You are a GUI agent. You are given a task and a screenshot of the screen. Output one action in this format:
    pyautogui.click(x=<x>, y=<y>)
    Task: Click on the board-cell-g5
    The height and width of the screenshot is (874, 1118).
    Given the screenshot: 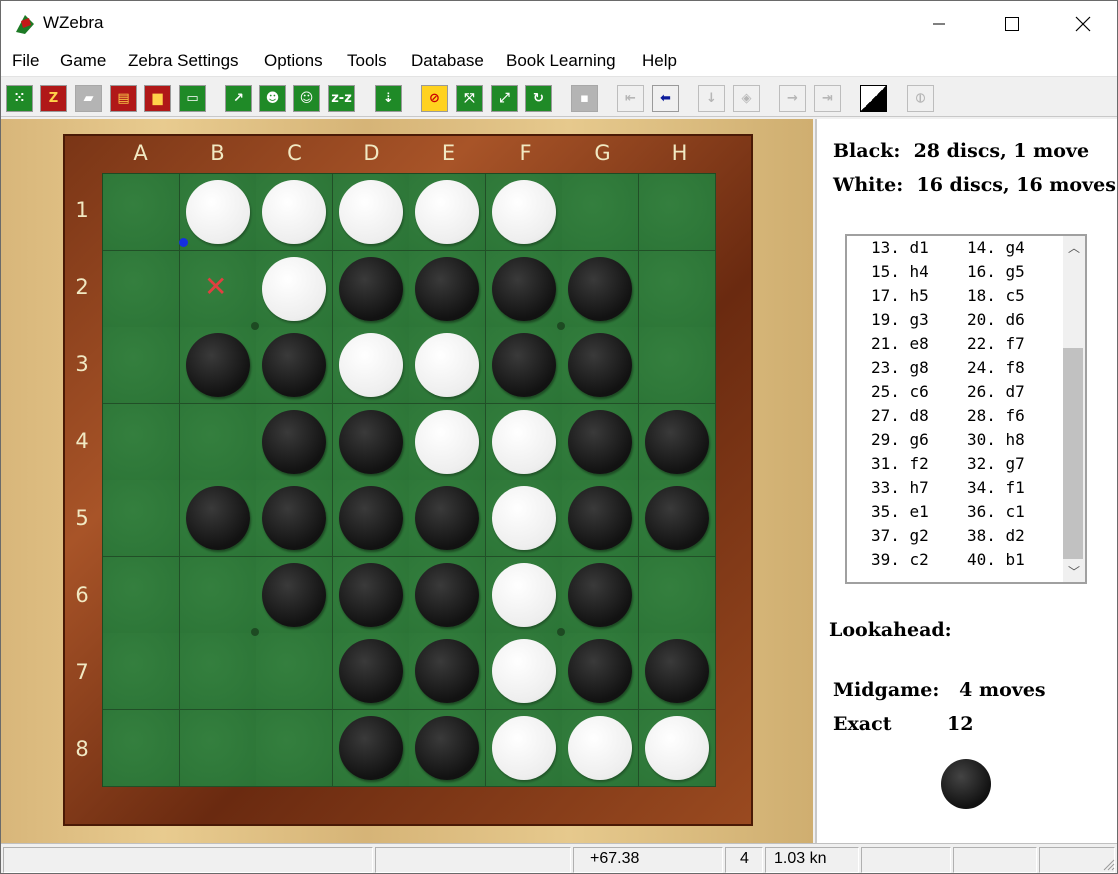 What is the action you would take?
    pyautogui.click(x=600, y=518)
    